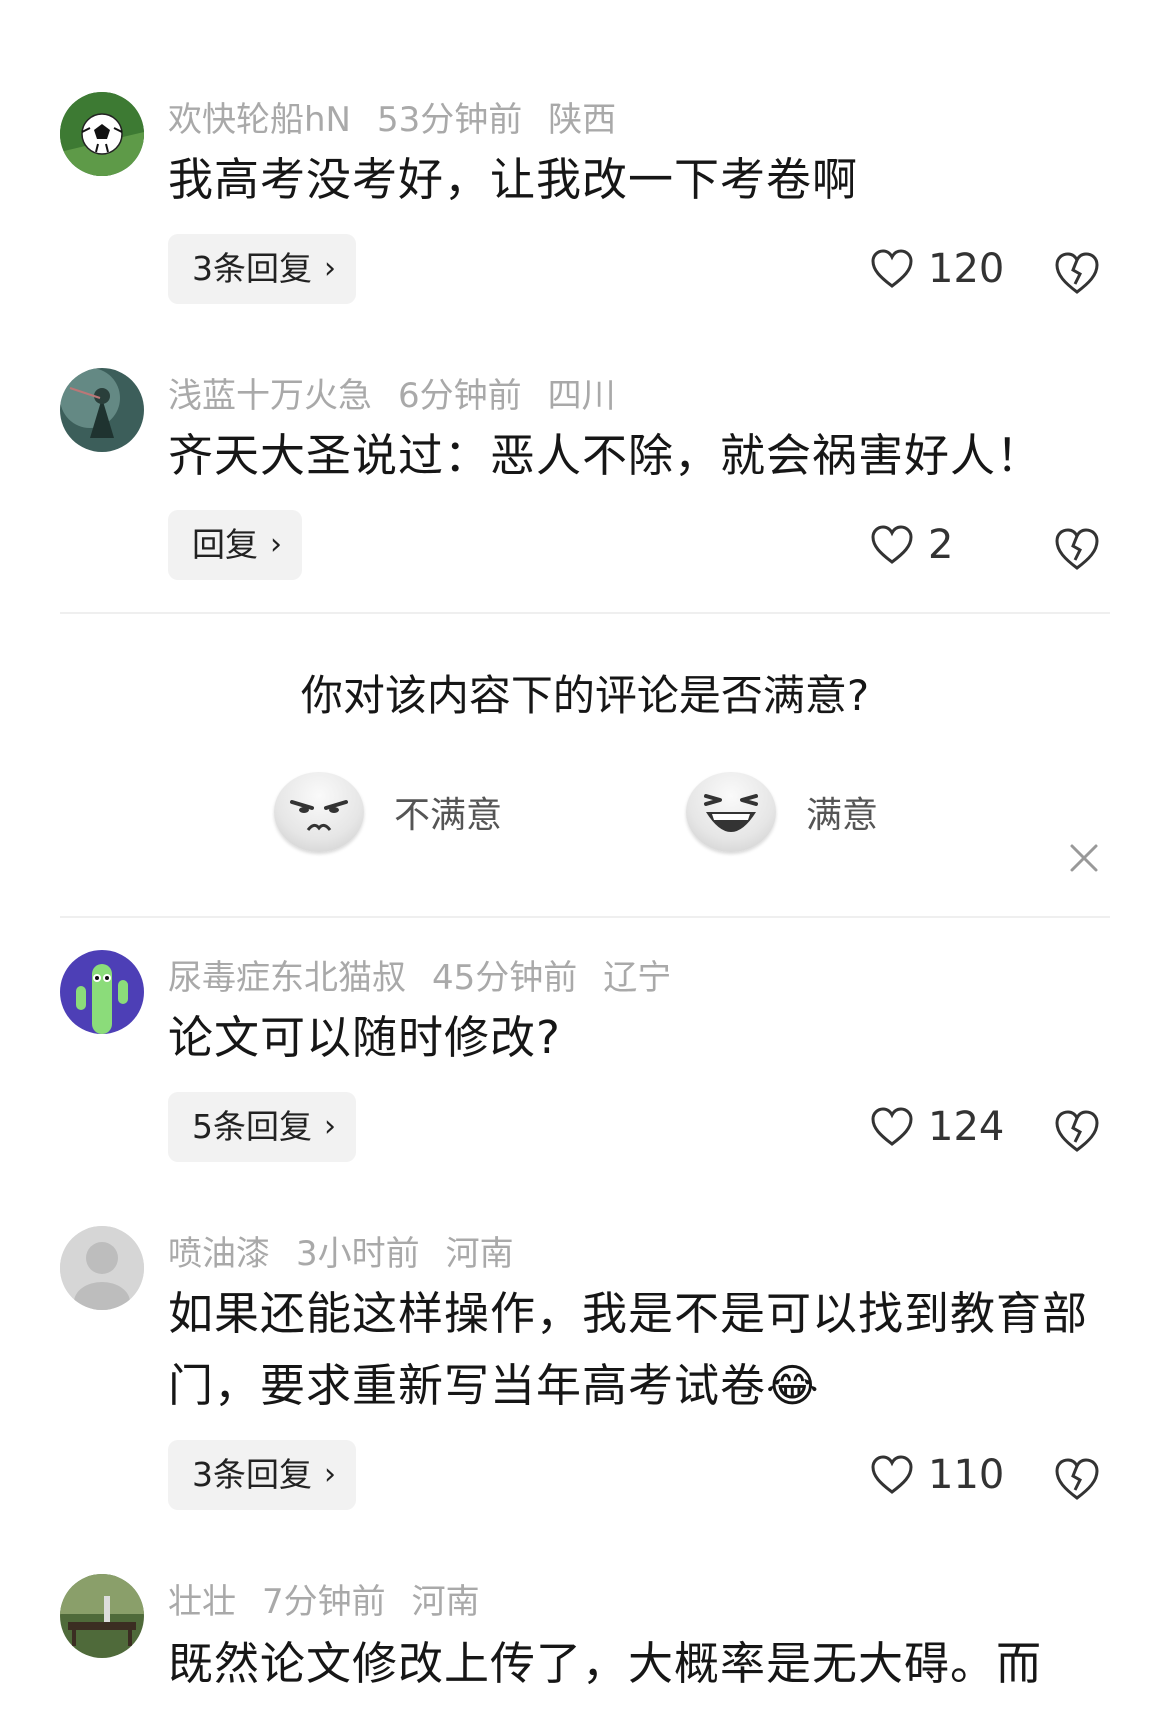 This screenshot has height=1720, width=1170. I want to click on reply-button: 回复 ›, so click(235, 545).